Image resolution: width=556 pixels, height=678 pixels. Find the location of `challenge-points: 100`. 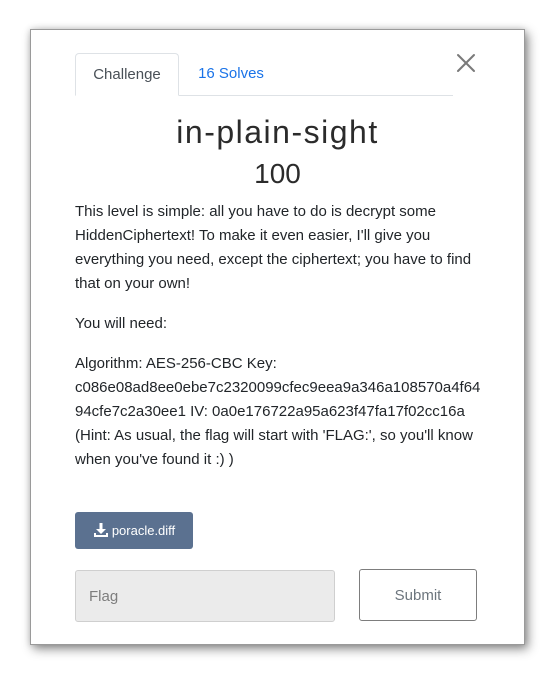

challenge-points: 100 is located at coordinates (277, 173).